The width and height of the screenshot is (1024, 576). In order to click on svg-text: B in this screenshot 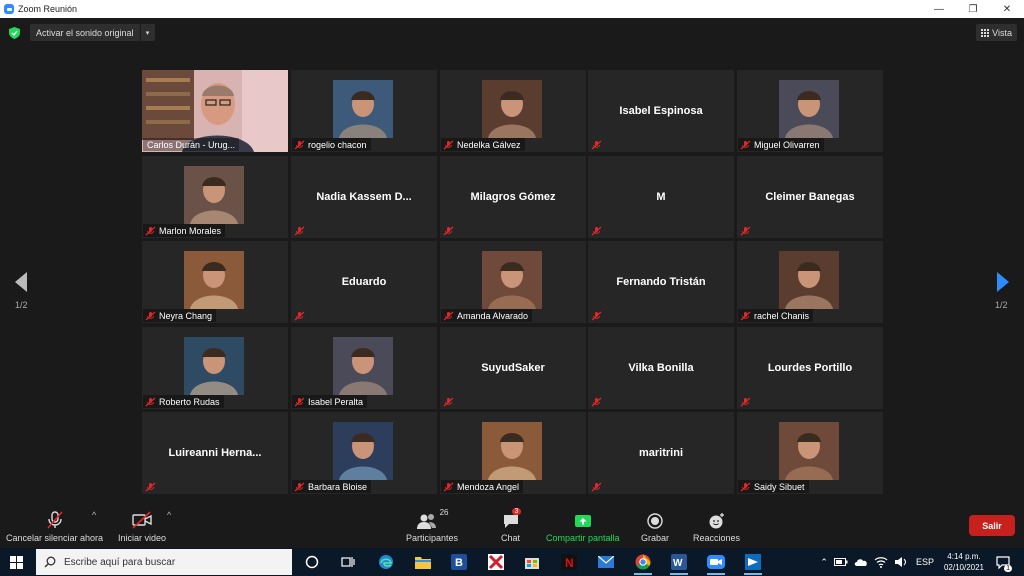, I will do `click(459, 563)`.